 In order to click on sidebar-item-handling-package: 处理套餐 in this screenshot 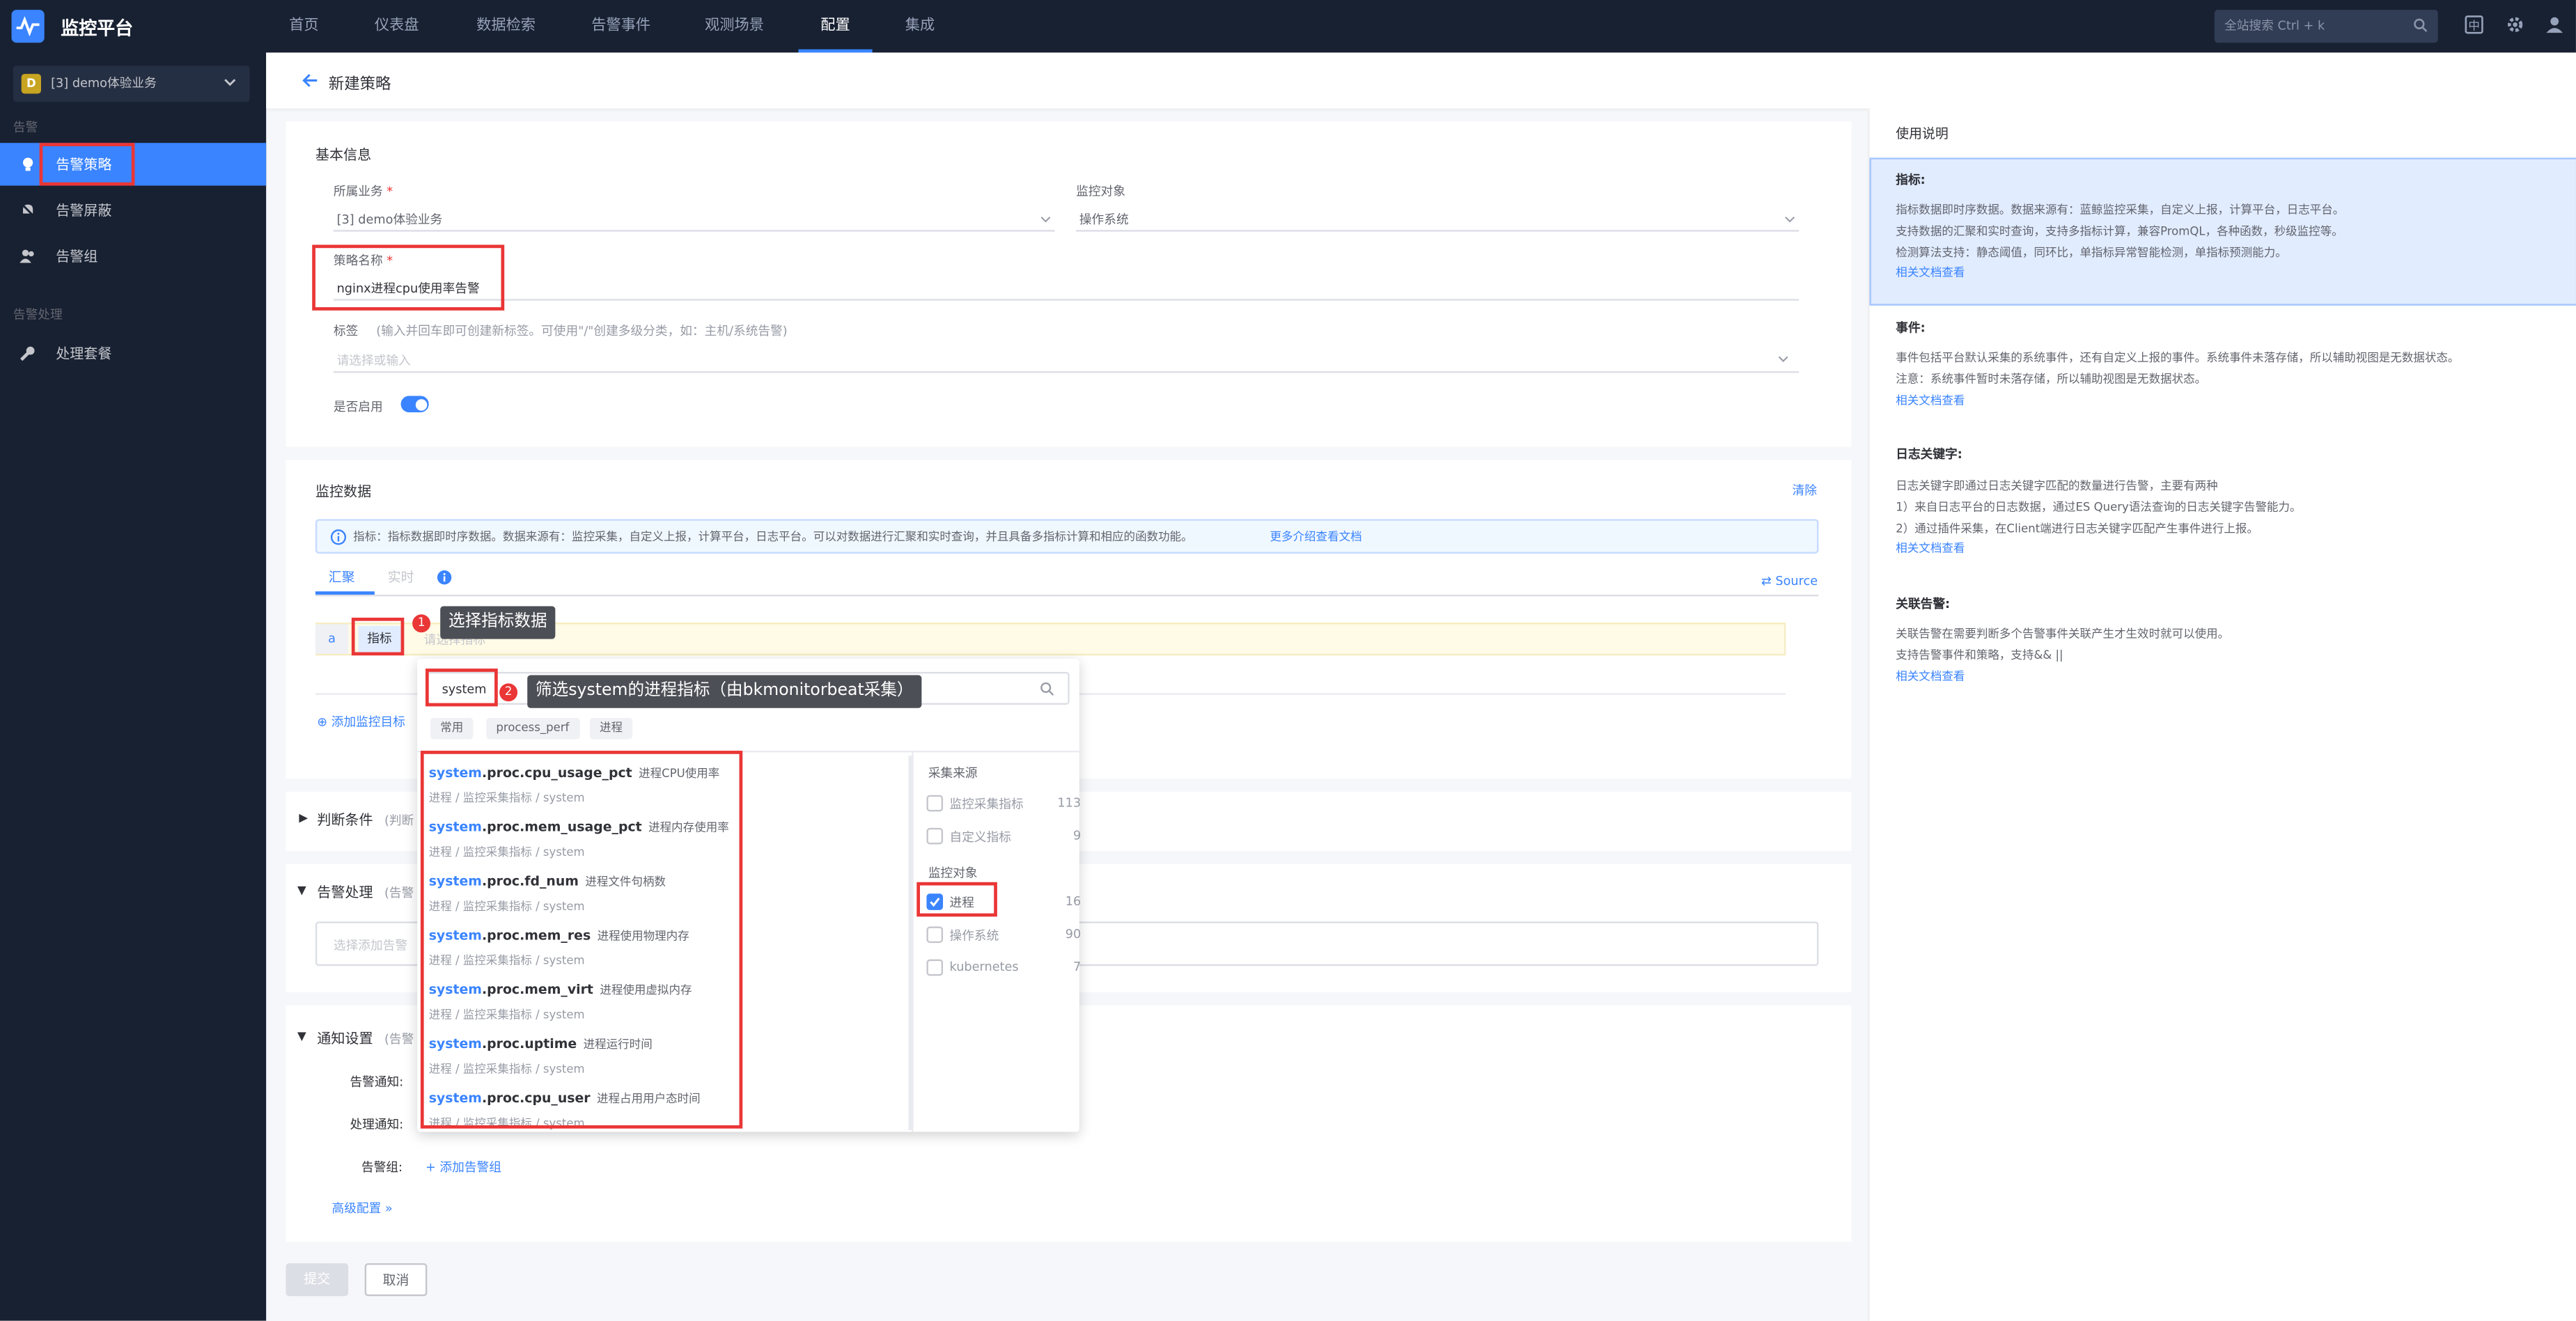, I will do `click(133, 353)`.